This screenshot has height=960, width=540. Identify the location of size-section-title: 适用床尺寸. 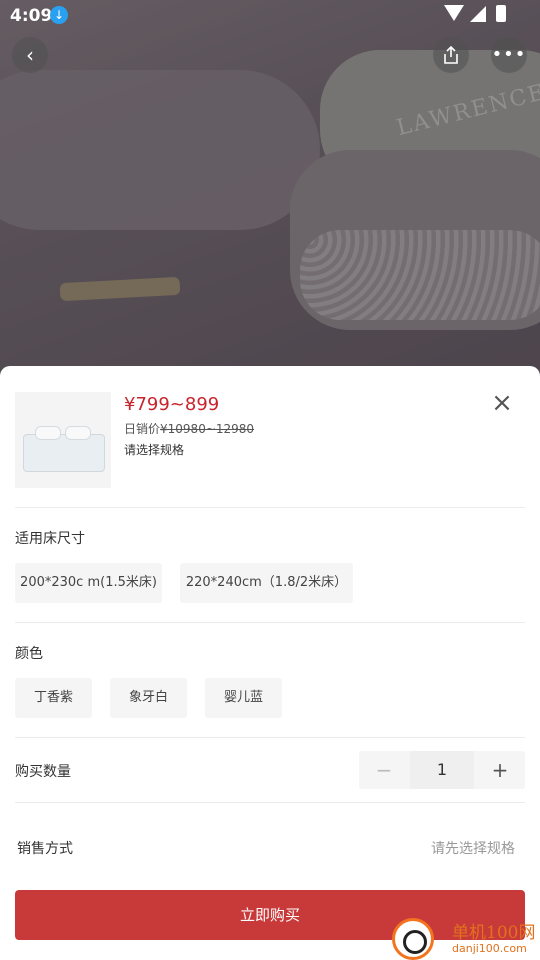
(50, 539).